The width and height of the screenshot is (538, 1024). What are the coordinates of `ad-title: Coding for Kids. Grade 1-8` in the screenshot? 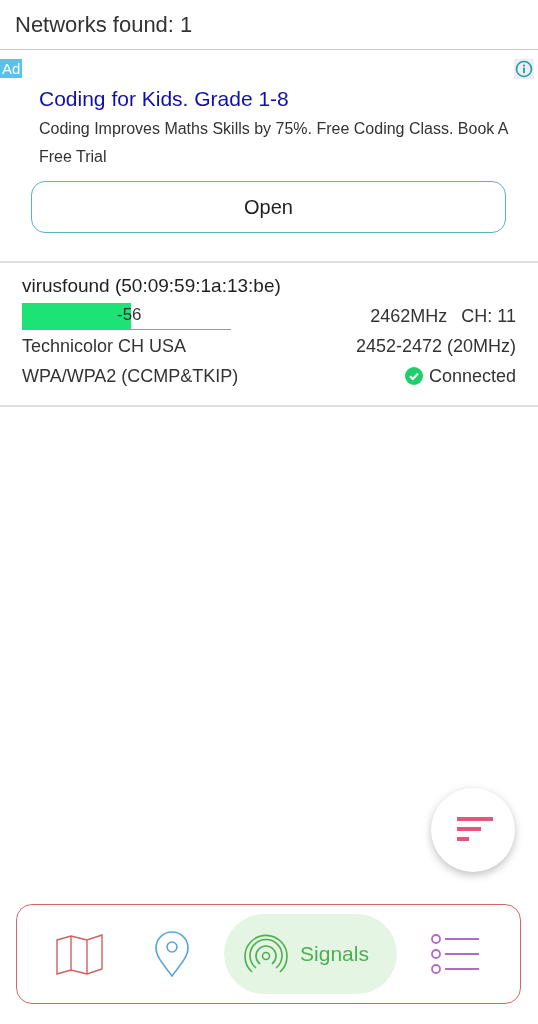 It's located at (288, 99).